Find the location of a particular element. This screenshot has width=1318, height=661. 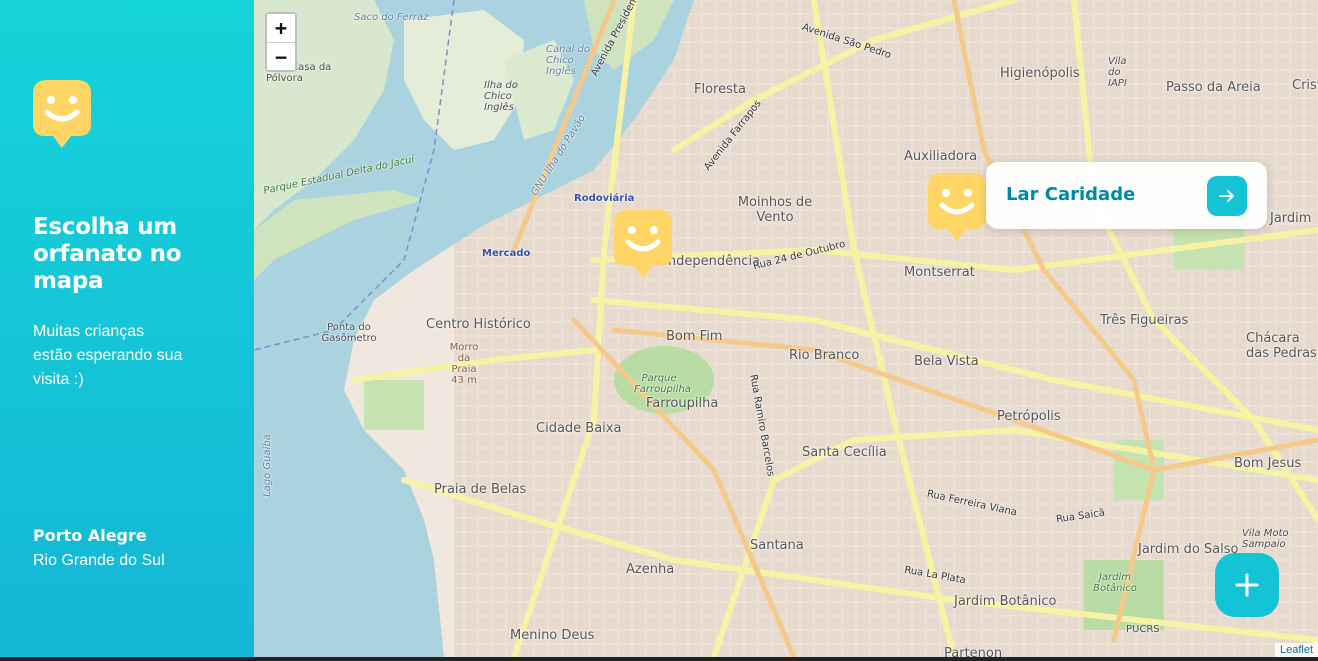

map-label: Rodoviária is located at coordinates (604, 198).